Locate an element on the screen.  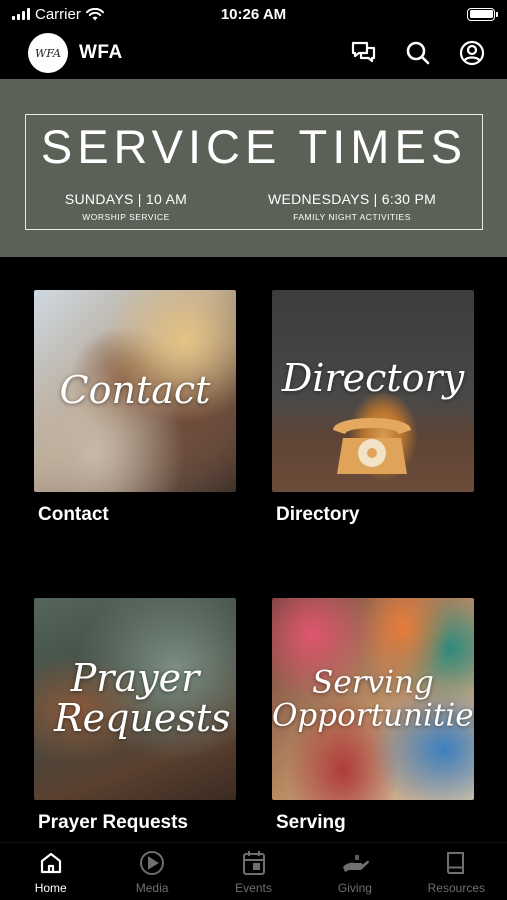
profile-icon is located at coordinates (472, 53).